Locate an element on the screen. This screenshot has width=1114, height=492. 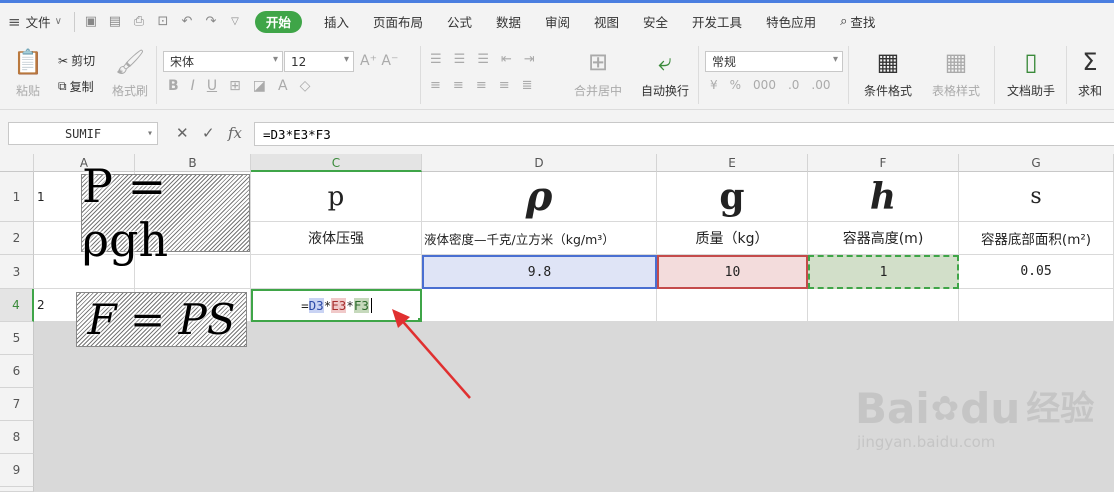
decrease-decimal-icon: .00 is located at coordinates (820, 85).